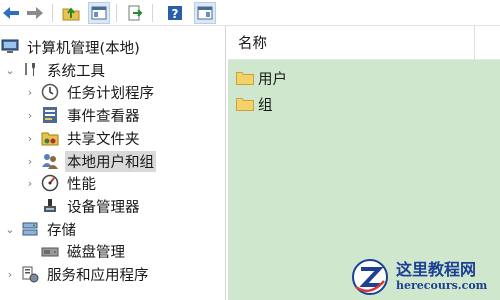  Describe the element at coordinates (110, 93) in the screenshot. I see `tree-item-label: 任务计划程序` at that location.